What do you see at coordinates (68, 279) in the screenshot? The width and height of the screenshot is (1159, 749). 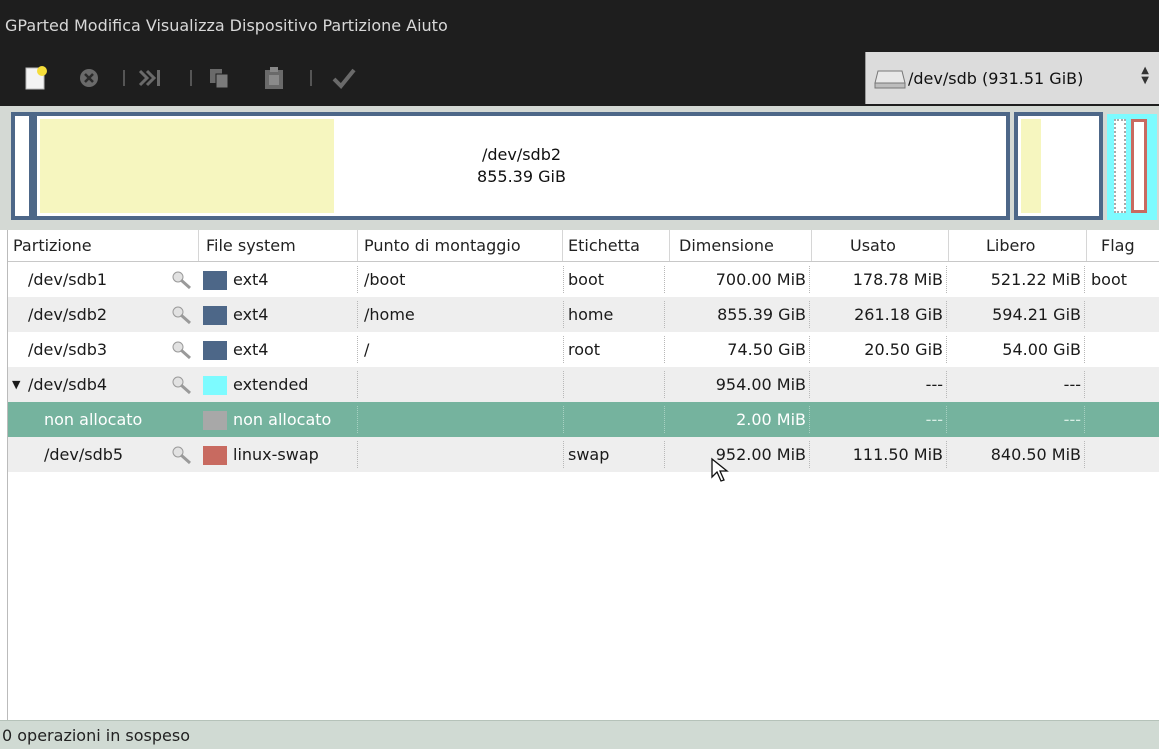 I see `row-partition: /dev/sdb1` at bounding box center [68, 279].